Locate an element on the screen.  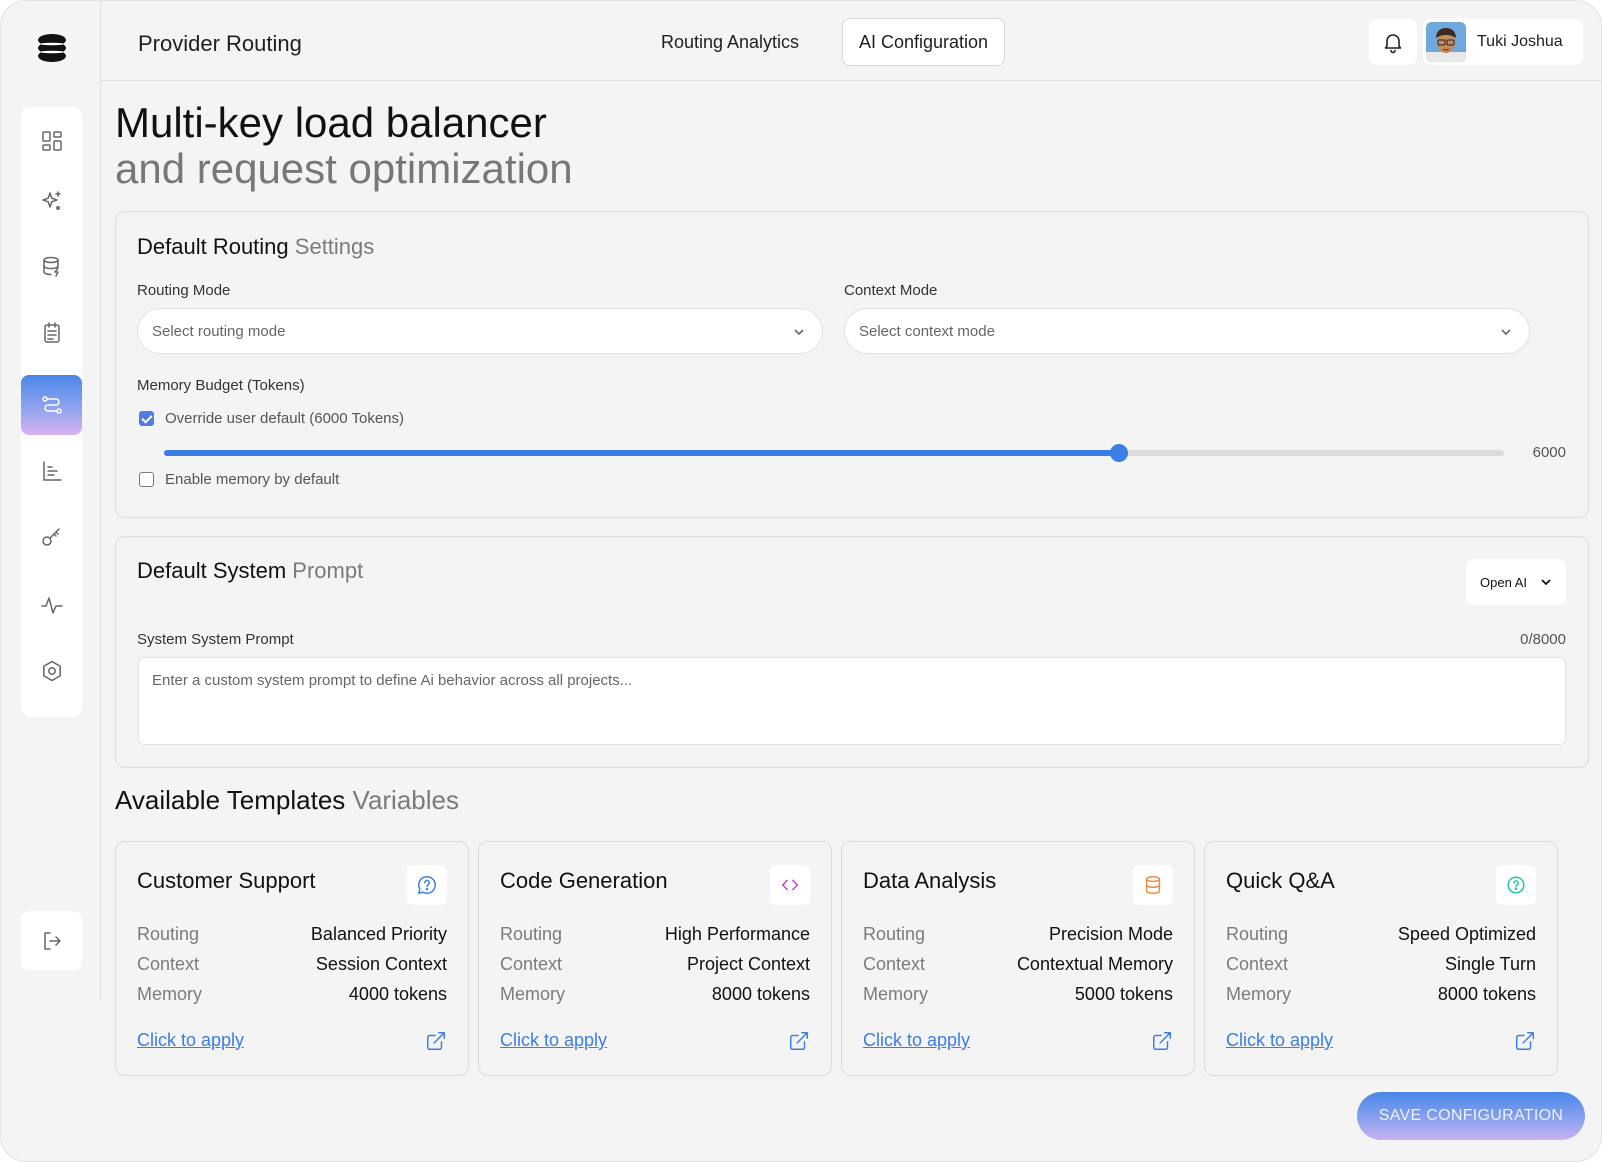
sidebar-item-dashboard is located at coordinates (51, 141).